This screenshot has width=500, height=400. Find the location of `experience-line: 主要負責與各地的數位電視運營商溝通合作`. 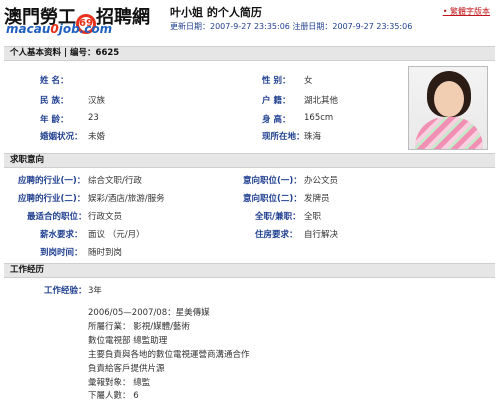

experience-line: 主要負責與各地的數位電視運營商溝通合作 is located at coordinates (169, 355).